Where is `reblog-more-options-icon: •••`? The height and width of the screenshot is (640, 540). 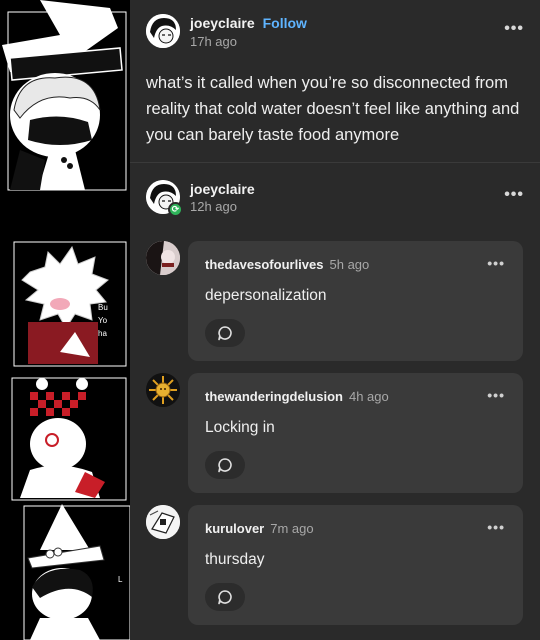
reblog-more-options-icon: ••• is located at coordinates (514, 195).